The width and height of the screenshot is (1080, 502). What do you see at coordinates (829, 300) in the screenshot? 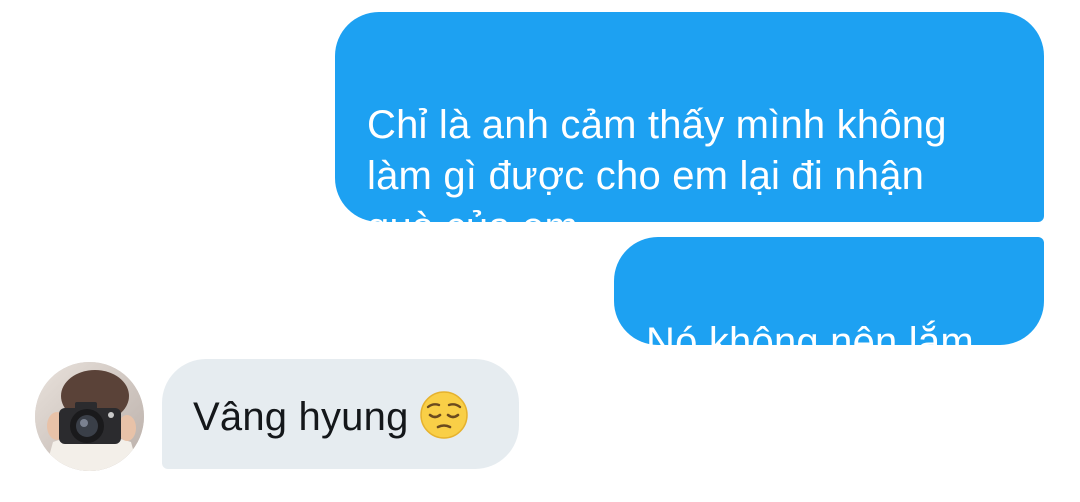
I see `outgoing-message-bubble: Nó không nên lắm` at bounding box center [829, 300].